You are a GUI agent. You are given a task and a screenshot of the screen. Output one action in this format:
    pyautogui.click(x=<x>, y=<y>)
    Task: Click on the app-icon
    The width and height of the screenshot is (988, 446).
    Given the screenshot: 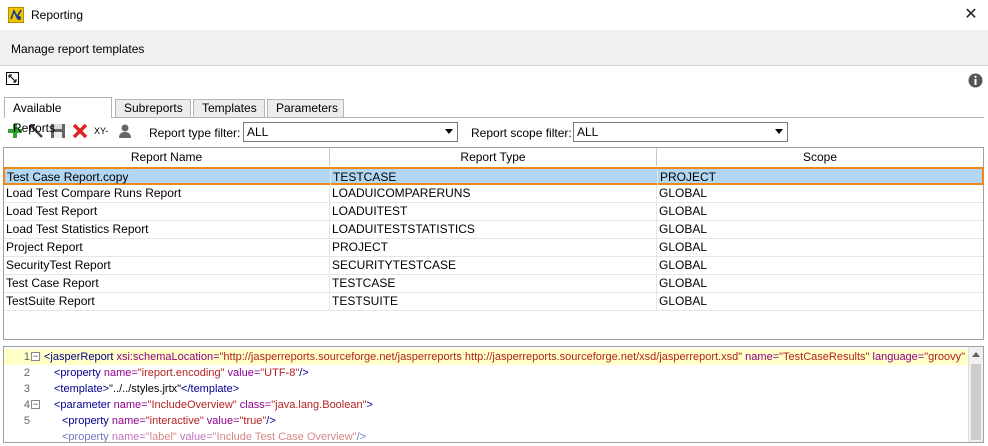 What is the action you would take?
    pyautogui.click(x=16, y=15)
    